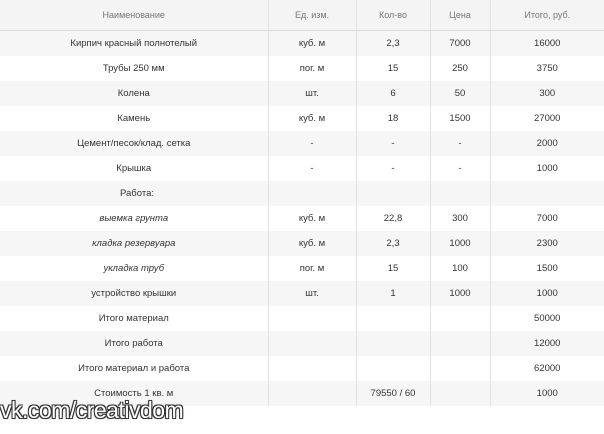 Image resolution: width=604 pixels, height=434 pixels. Describe the element at coordinates (393, 393) in the screenshot. I see `cell-quantity: 79550 / 60` at that location.